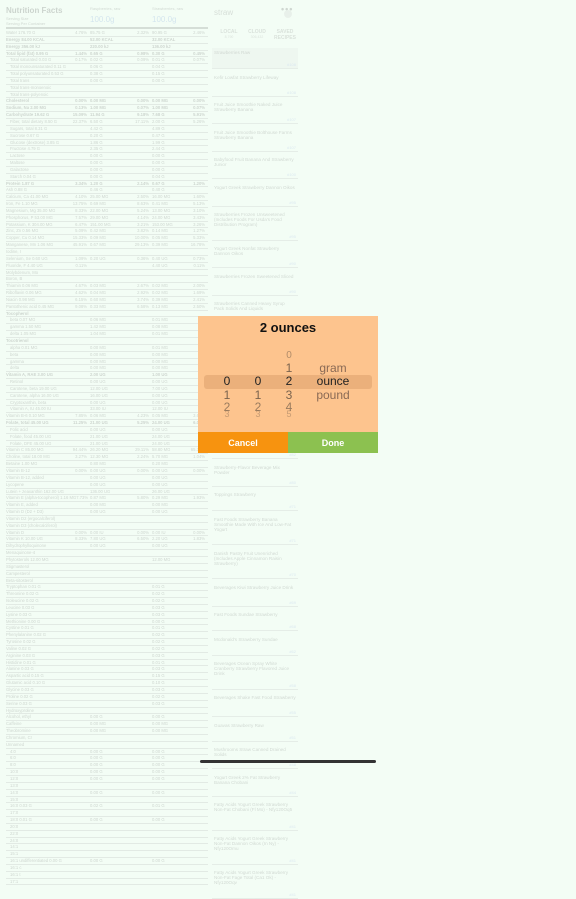 The width and height of the screenshot is (576, 899). I want to click on nutrient-row: Vitamin D3 (cholecalciferol), so click(107, 526).